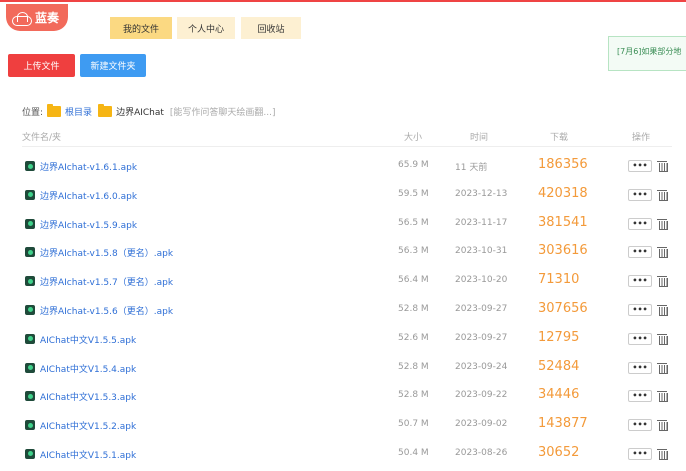 This screenshot has width=686, height=471. What do you see at coordinates (141, 28) in the screenshot?
I see `tab-my-files: 我的文件` at bounding box center [141, 28].